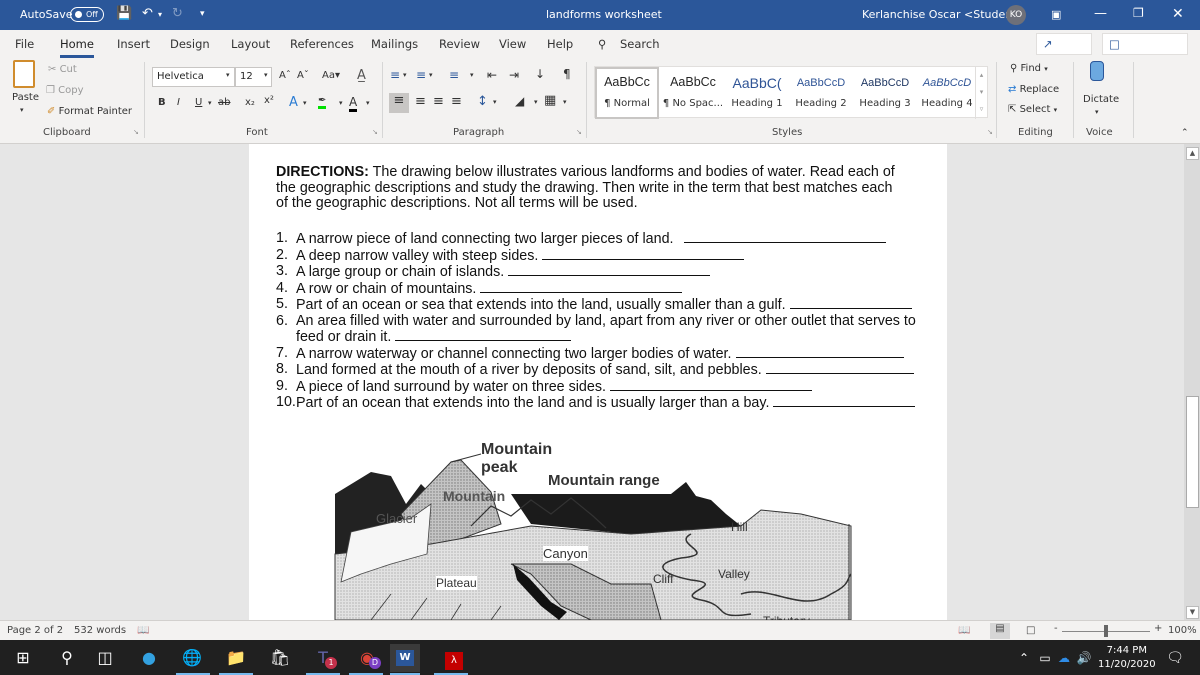  Describe the element at coordinates (405, 658) in the screenshot. I see `word-taskbar-button: W` at that location.